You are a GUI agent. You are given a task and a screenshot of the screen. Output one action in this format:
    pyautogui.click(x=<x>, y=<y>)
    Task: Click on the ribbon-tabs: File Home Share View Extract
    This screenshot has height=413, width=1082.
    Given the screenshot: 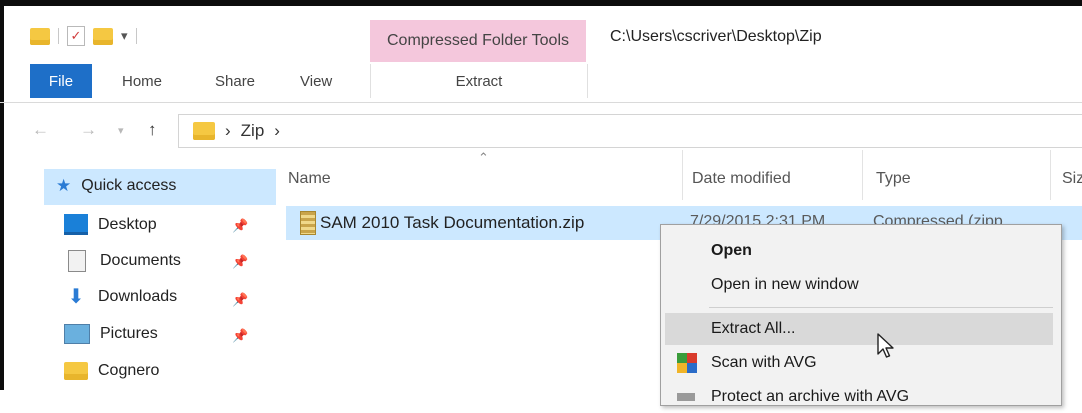 What is the action you would take?
    pyautogui.click(x=541, y=81)
    